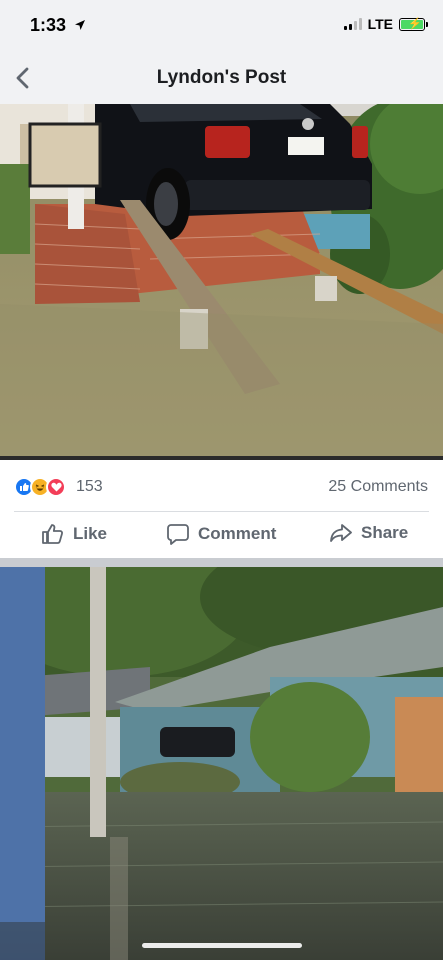 The width and height of the screenshot is (443, 960). I want to click on love-reaction-icon, so click(56, 487).